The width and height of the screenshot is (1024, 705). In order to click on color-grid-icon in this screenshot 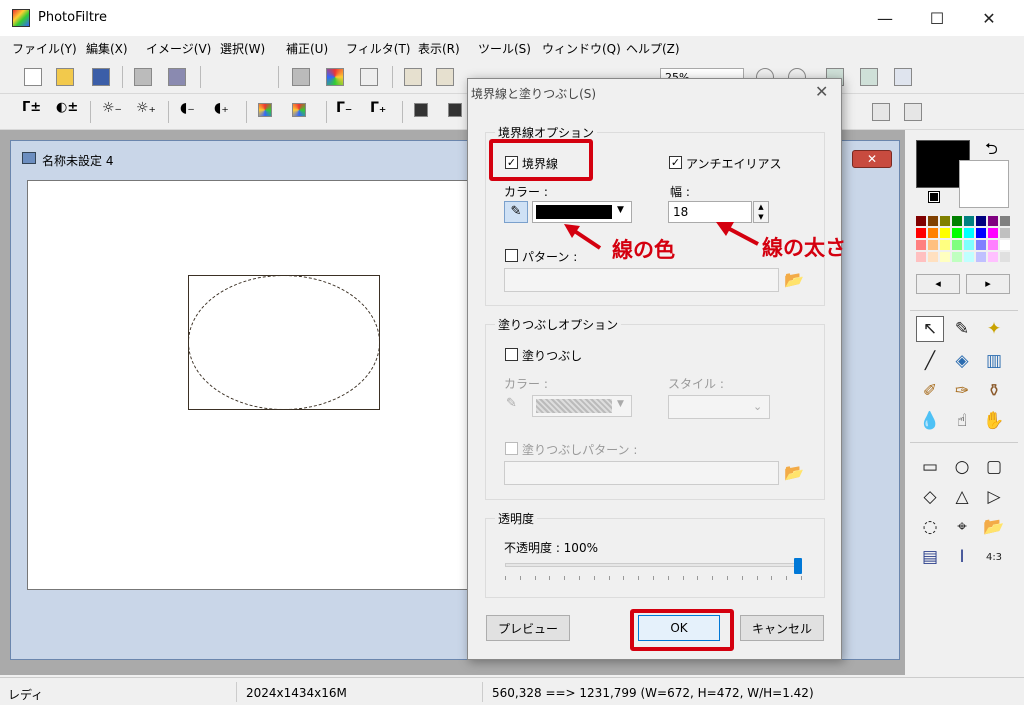, I will do `click(335, 77)`.